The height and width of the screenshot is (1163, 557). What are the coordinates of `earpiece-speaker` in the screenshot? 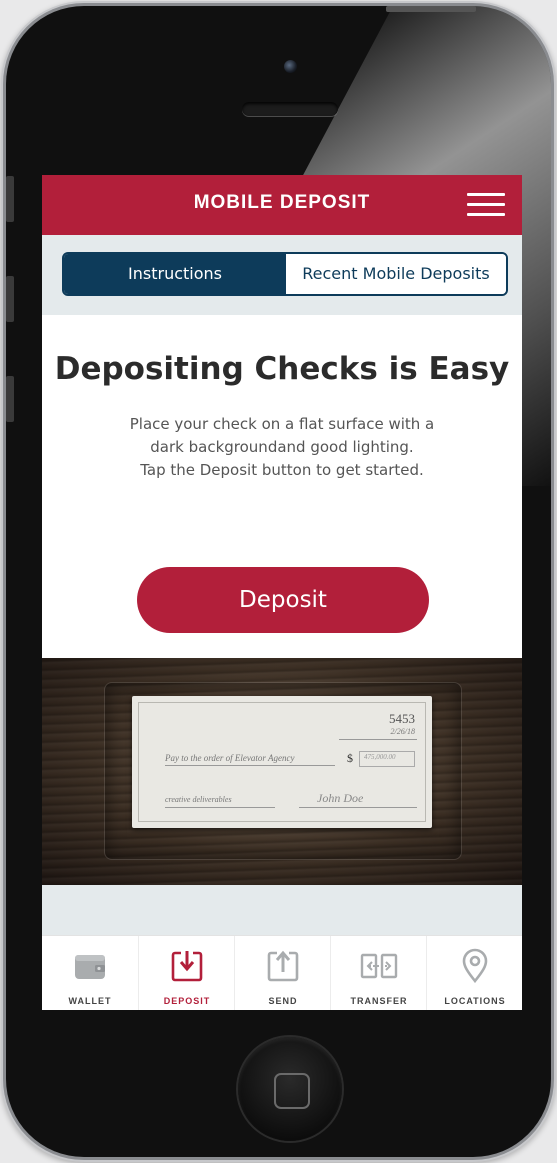 It's located at (290, 109).